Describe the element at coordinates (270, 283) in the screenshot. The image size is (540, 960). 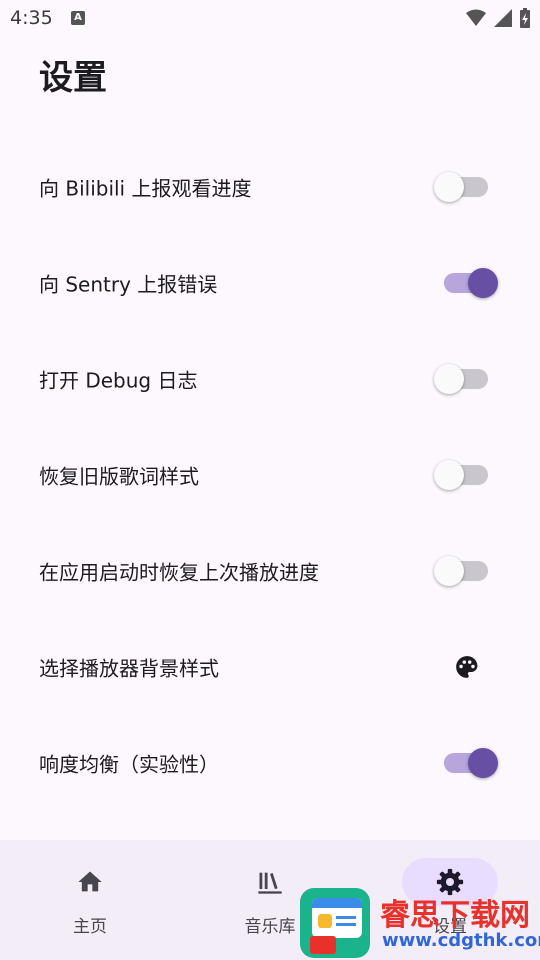
I see `setting-sentry-report: 向 Sentry 上报错误` at that location.